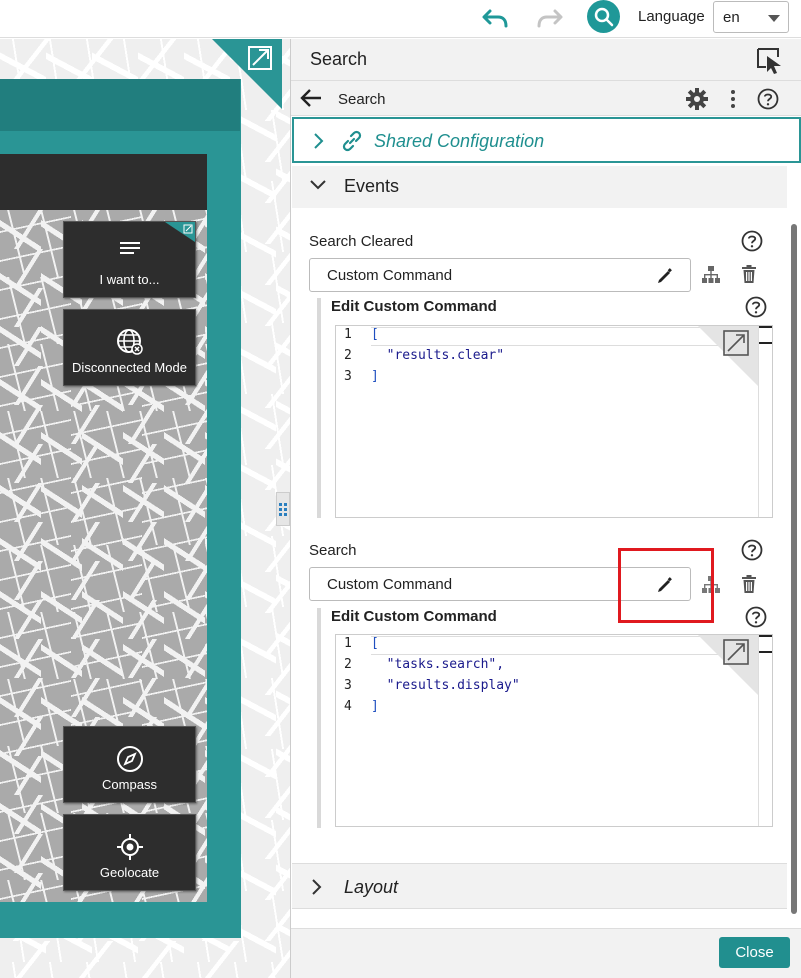 The height and width of the screenshot is (978, 801). Describe the element at coordinates (348, 706) in the screenshot. I see `line-number: 4` at that location.